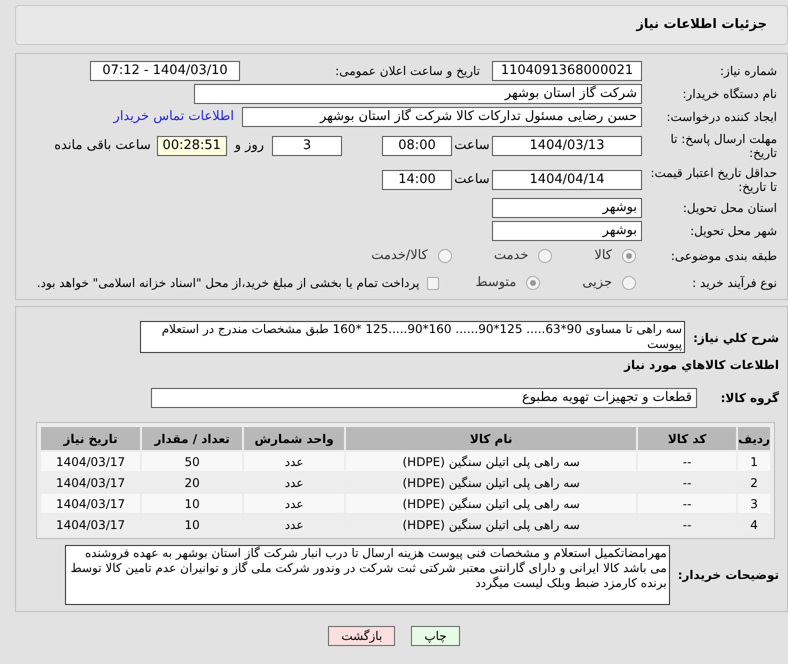  Describe the element at coordinates (729, 208) in the screenshot. I see `field-label: استان محل تحویل:` at that location.